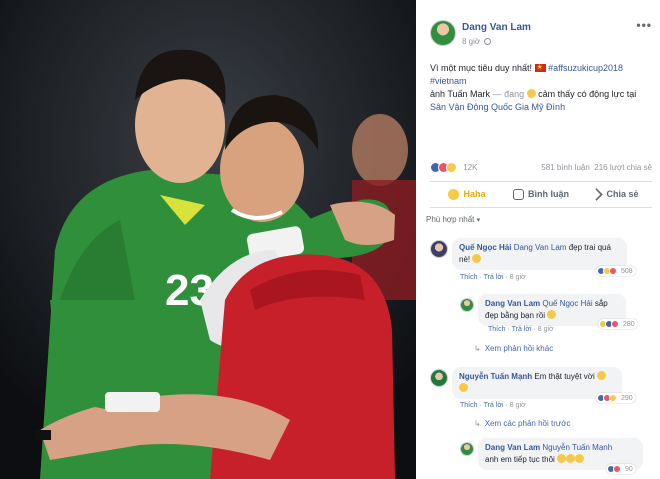  What do you see at coordinates (515, 315) in the screenshot?
I see `reply-text-cont: đẹp bằng bạn rồi` at bounding box center [515, 315].